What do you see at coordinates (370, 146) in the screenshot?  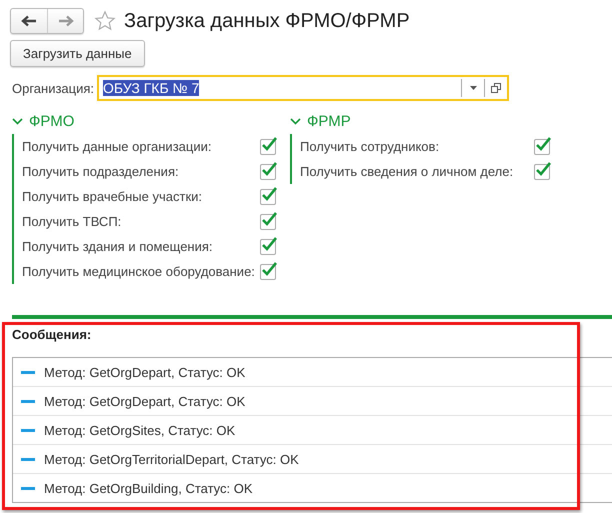 I see `option-label: Получить сотрудников:` at bounding box center [370, 146].